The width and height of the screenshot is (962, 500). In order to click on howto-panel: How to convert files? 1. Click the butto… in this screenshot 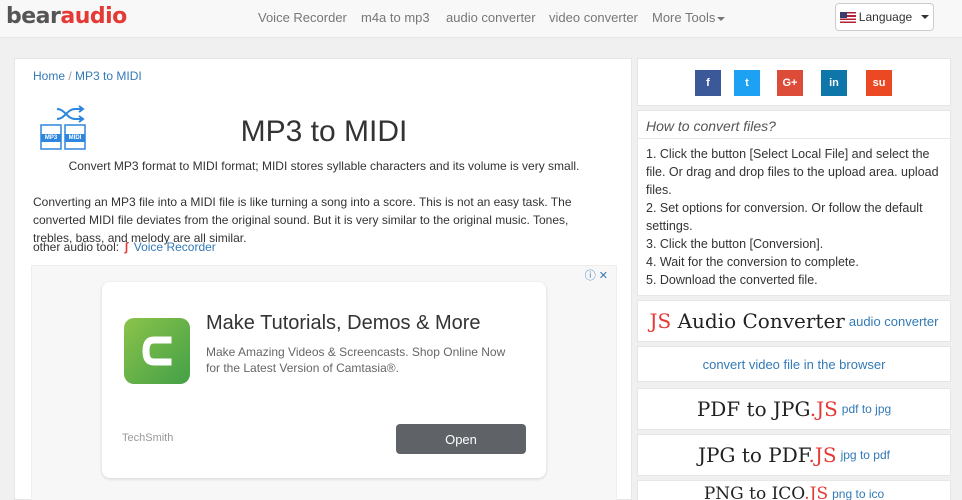, I will do `click(794, 203)`.